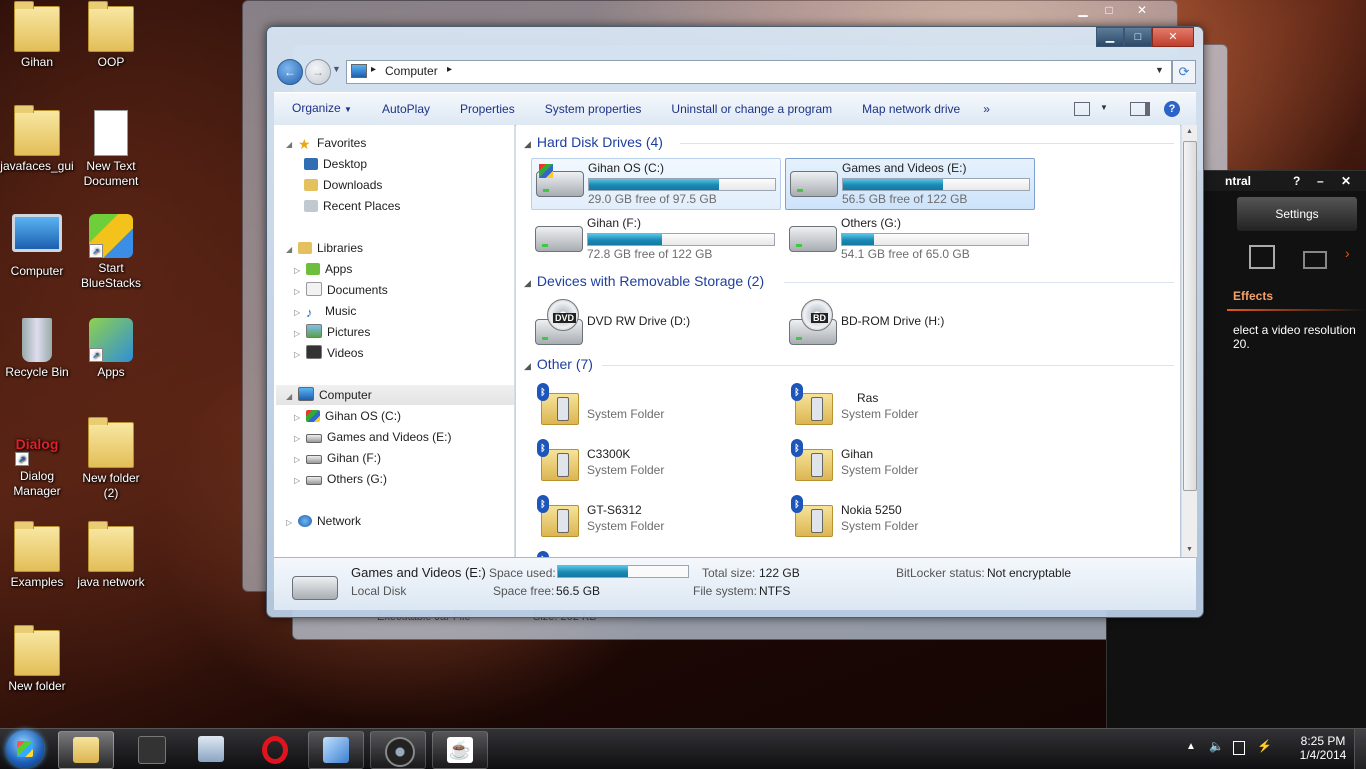  I want to click on address-root-chevron: ▸, so click(373, 69).